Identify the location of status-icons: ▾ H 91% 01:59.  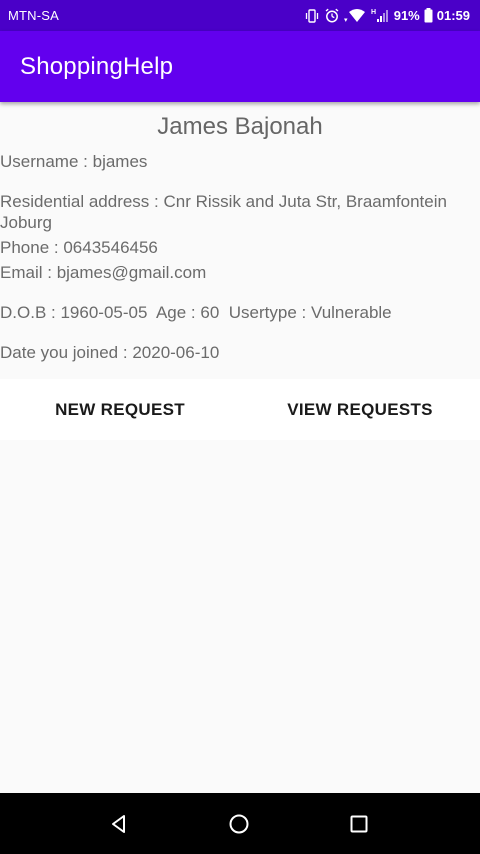
(387, 15).